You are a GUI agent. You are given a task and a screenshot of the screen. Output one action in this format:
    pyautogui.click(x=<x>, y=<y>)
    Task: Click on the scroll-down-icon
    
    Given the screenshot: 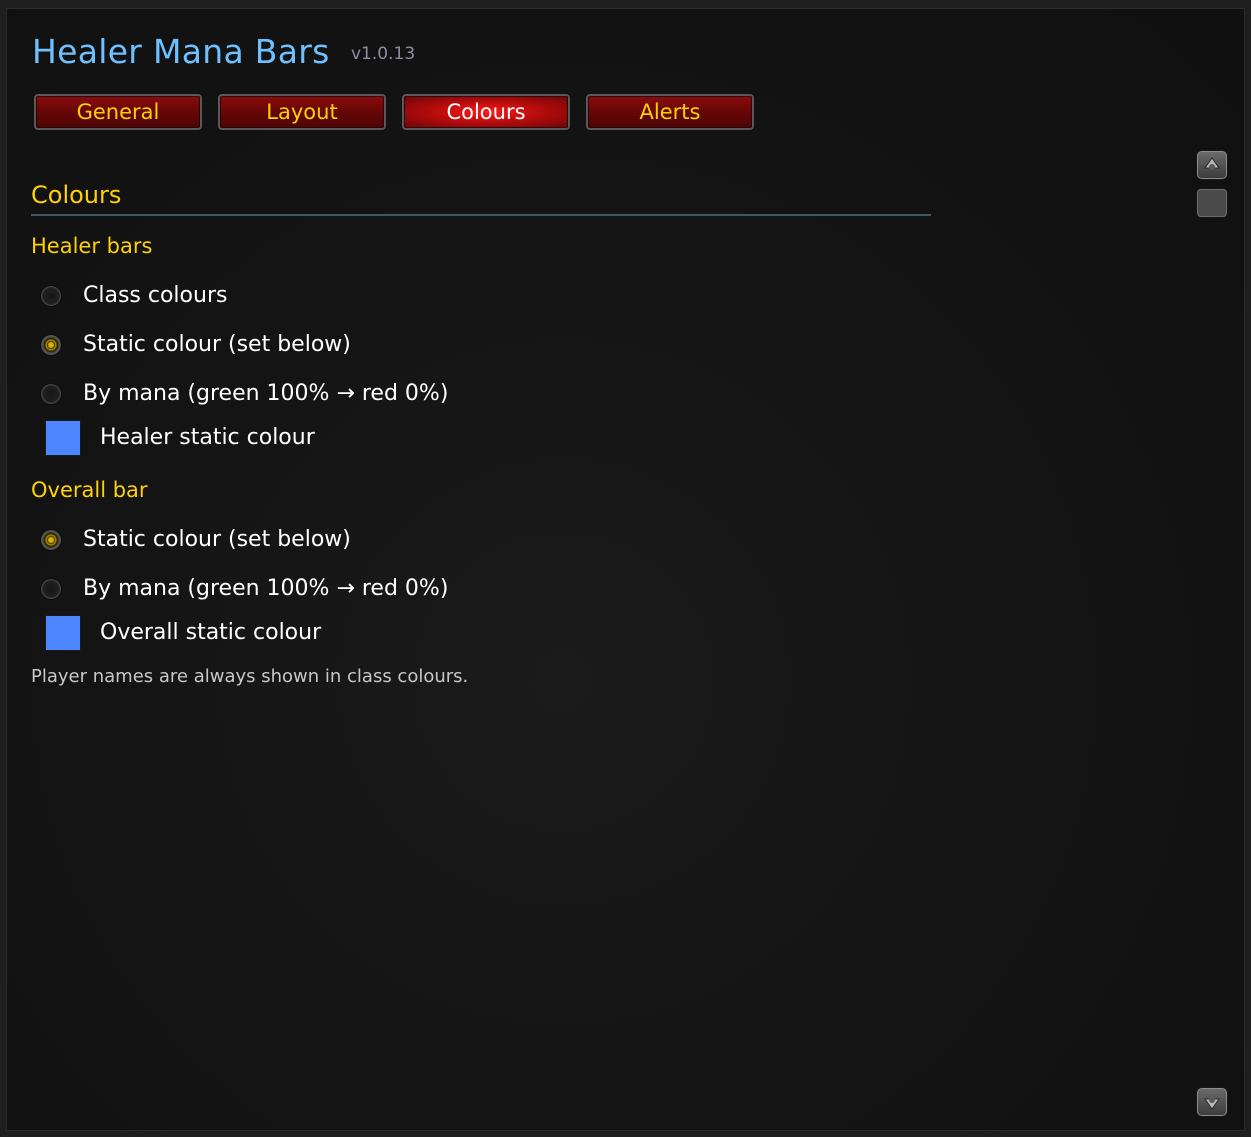 What is the action you would take?
    pyautogui.click(x=1212, y=1103)
    